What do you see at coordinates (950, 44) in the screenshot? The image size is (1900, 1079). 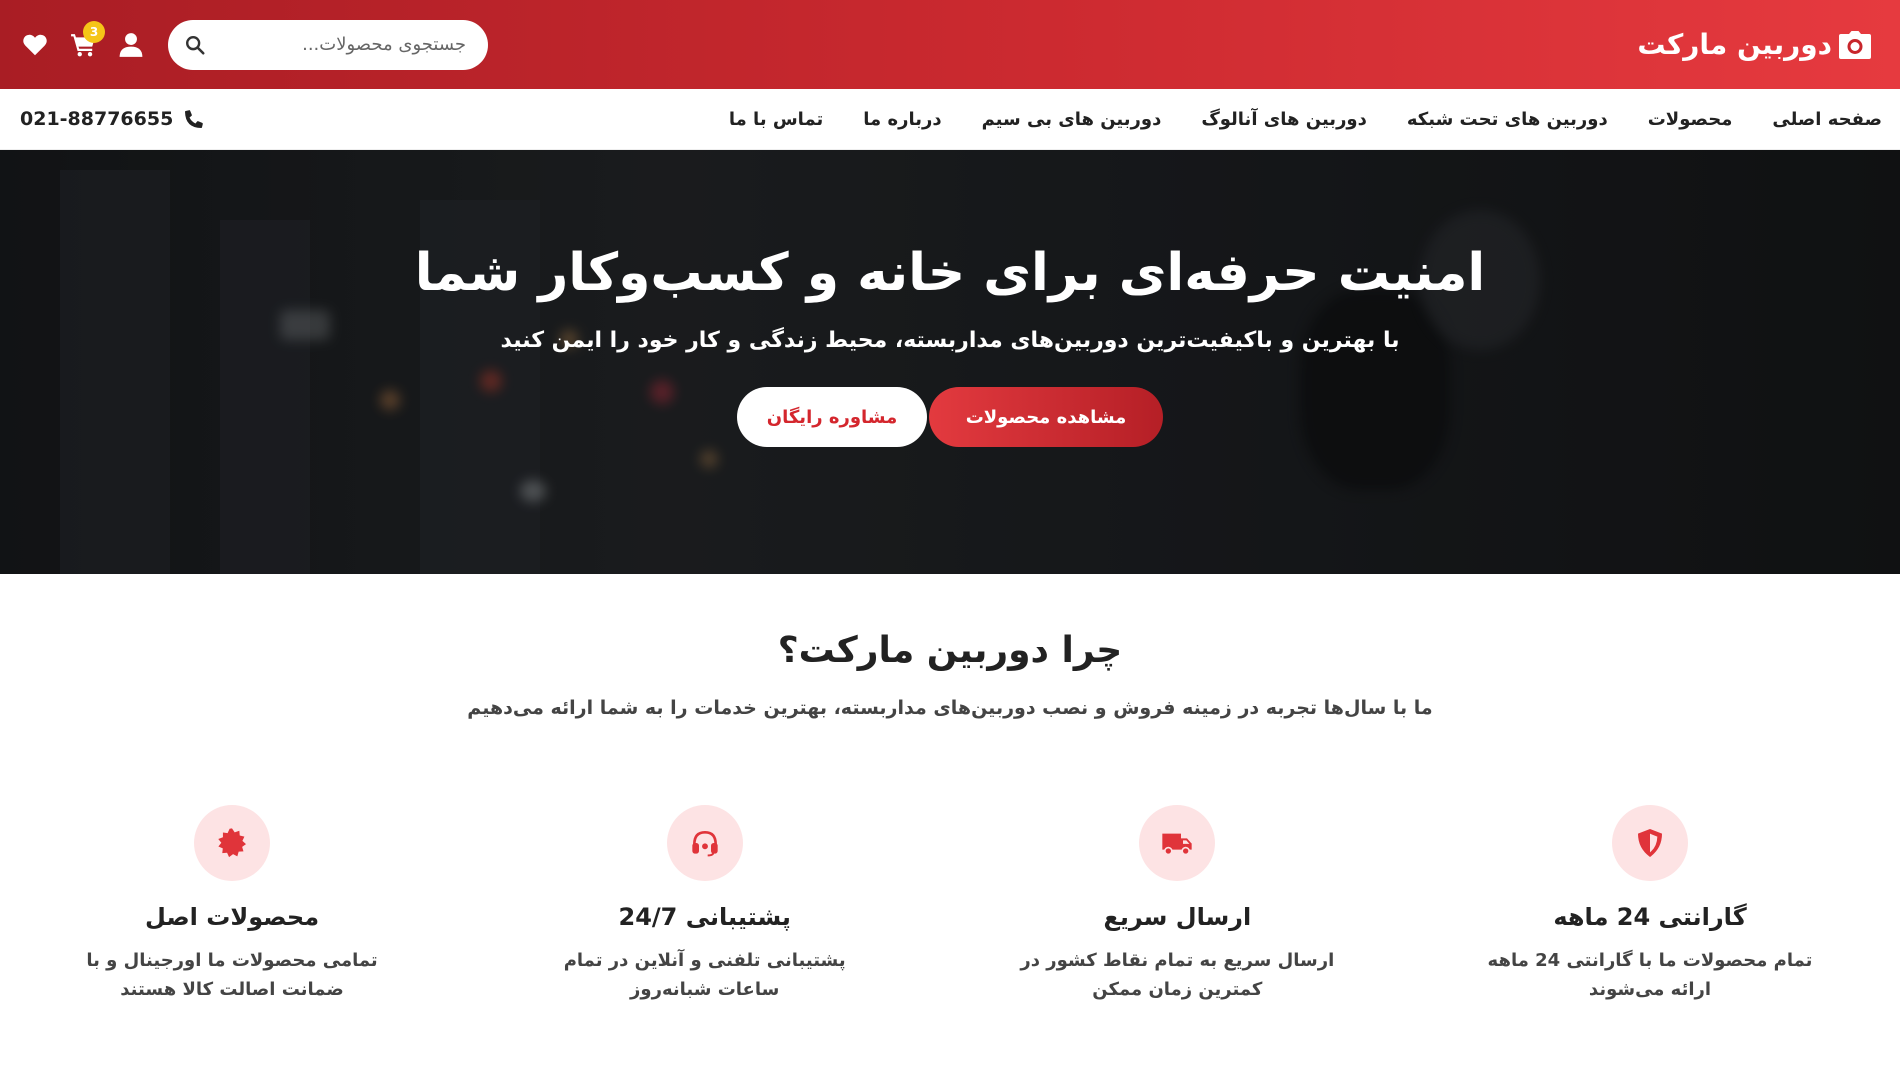 I see `top-header: دوربین مارکت 3` at bounding box center [950, 44].